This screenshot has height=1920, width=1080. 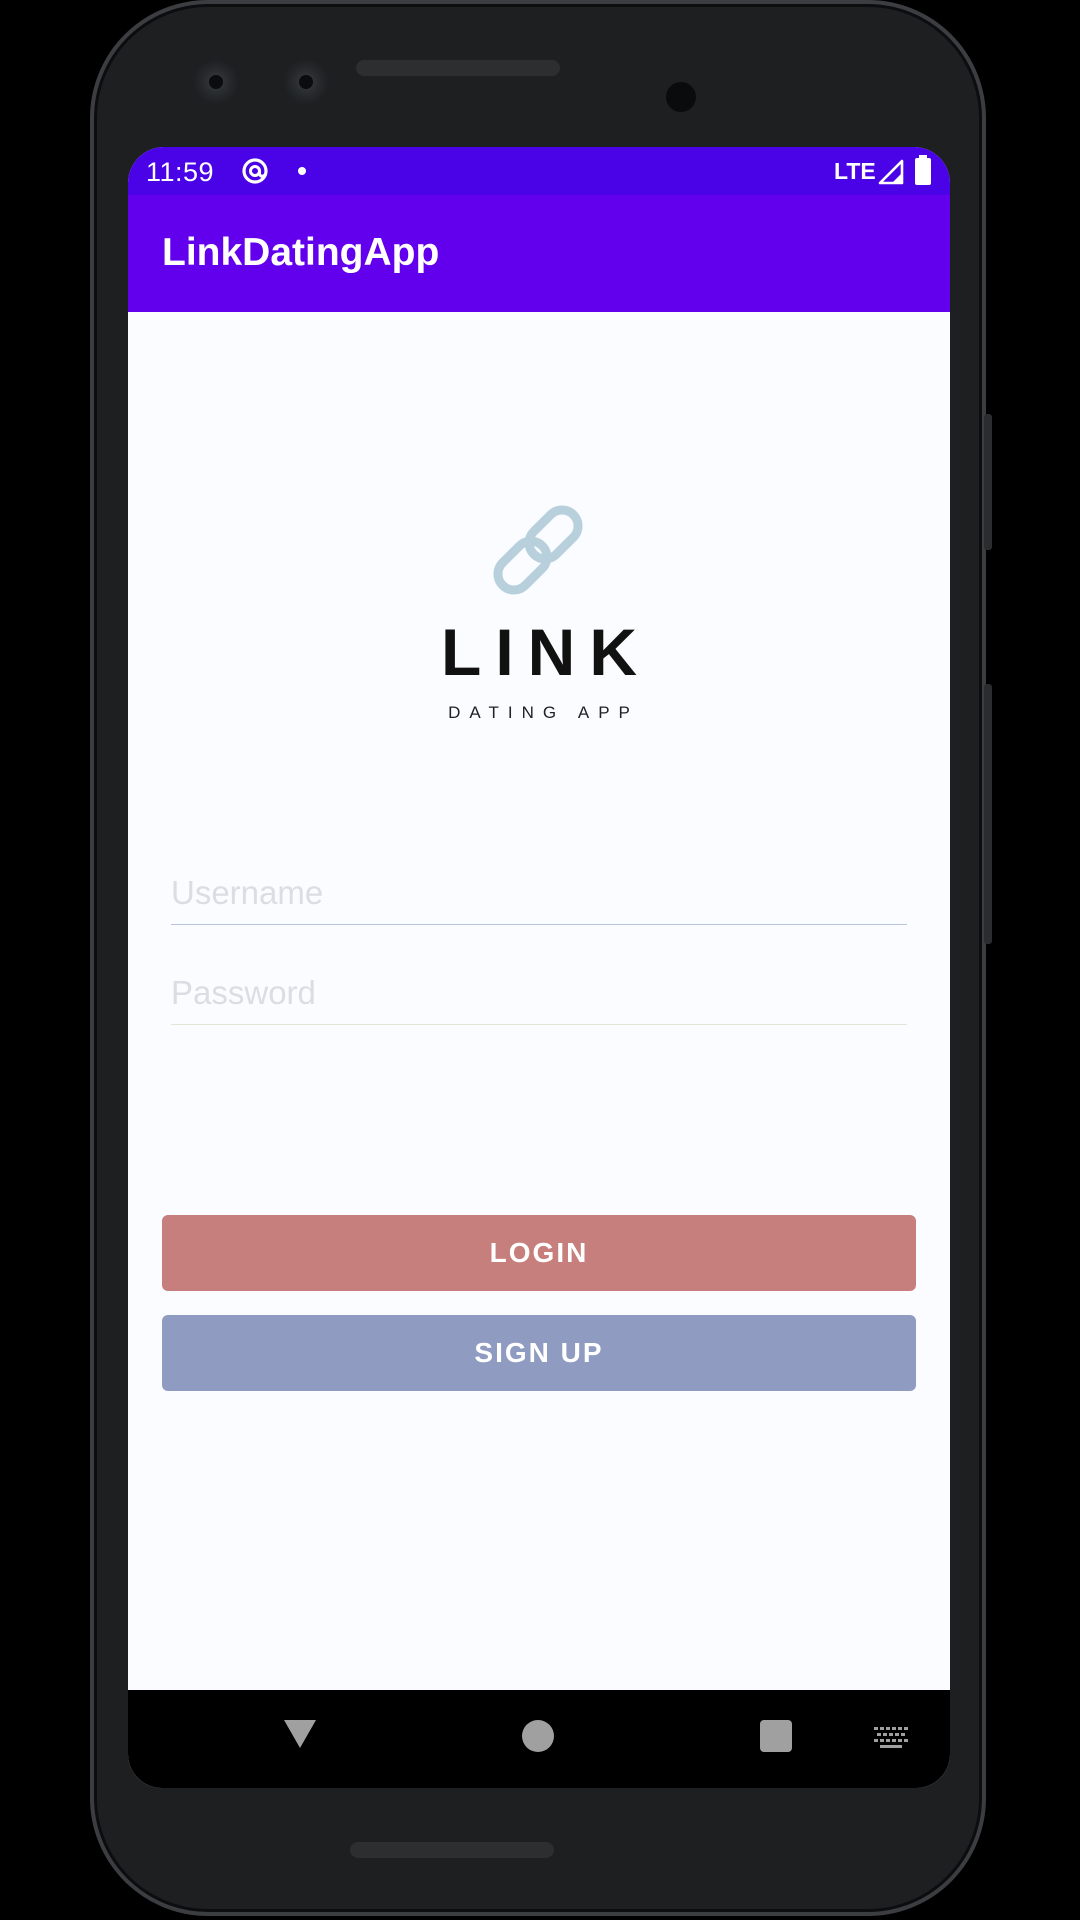 I want to click on recents-square-icon, so click(x=776, y=1736).